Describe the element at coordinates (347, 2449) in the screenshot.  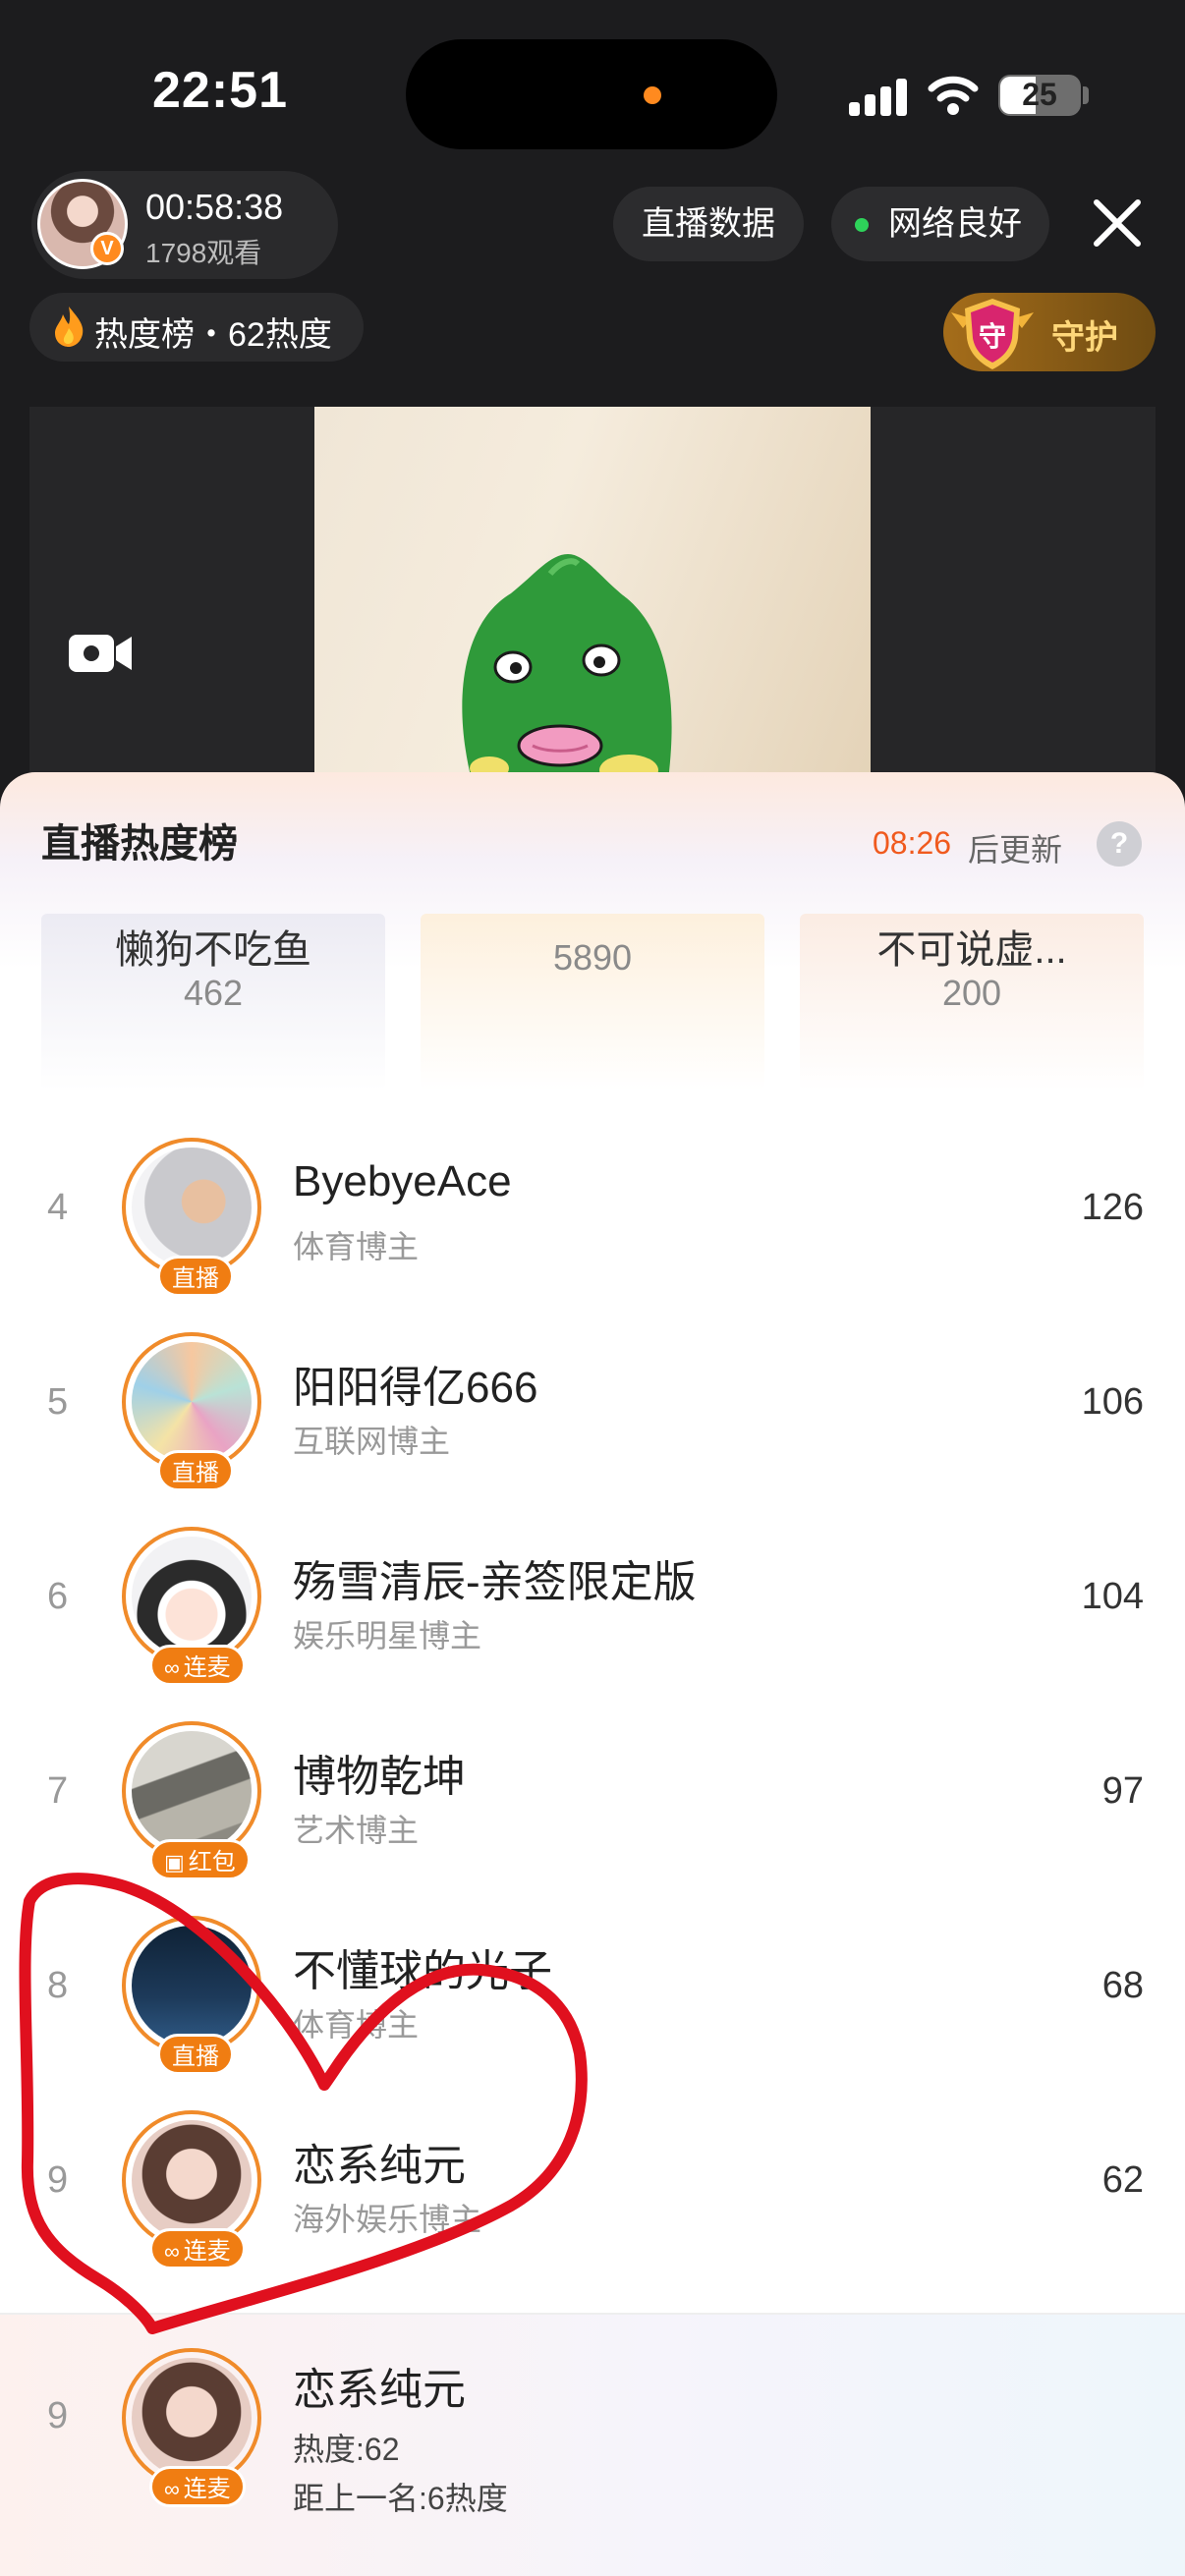
I see `my-heat: 热度:62` at that location.